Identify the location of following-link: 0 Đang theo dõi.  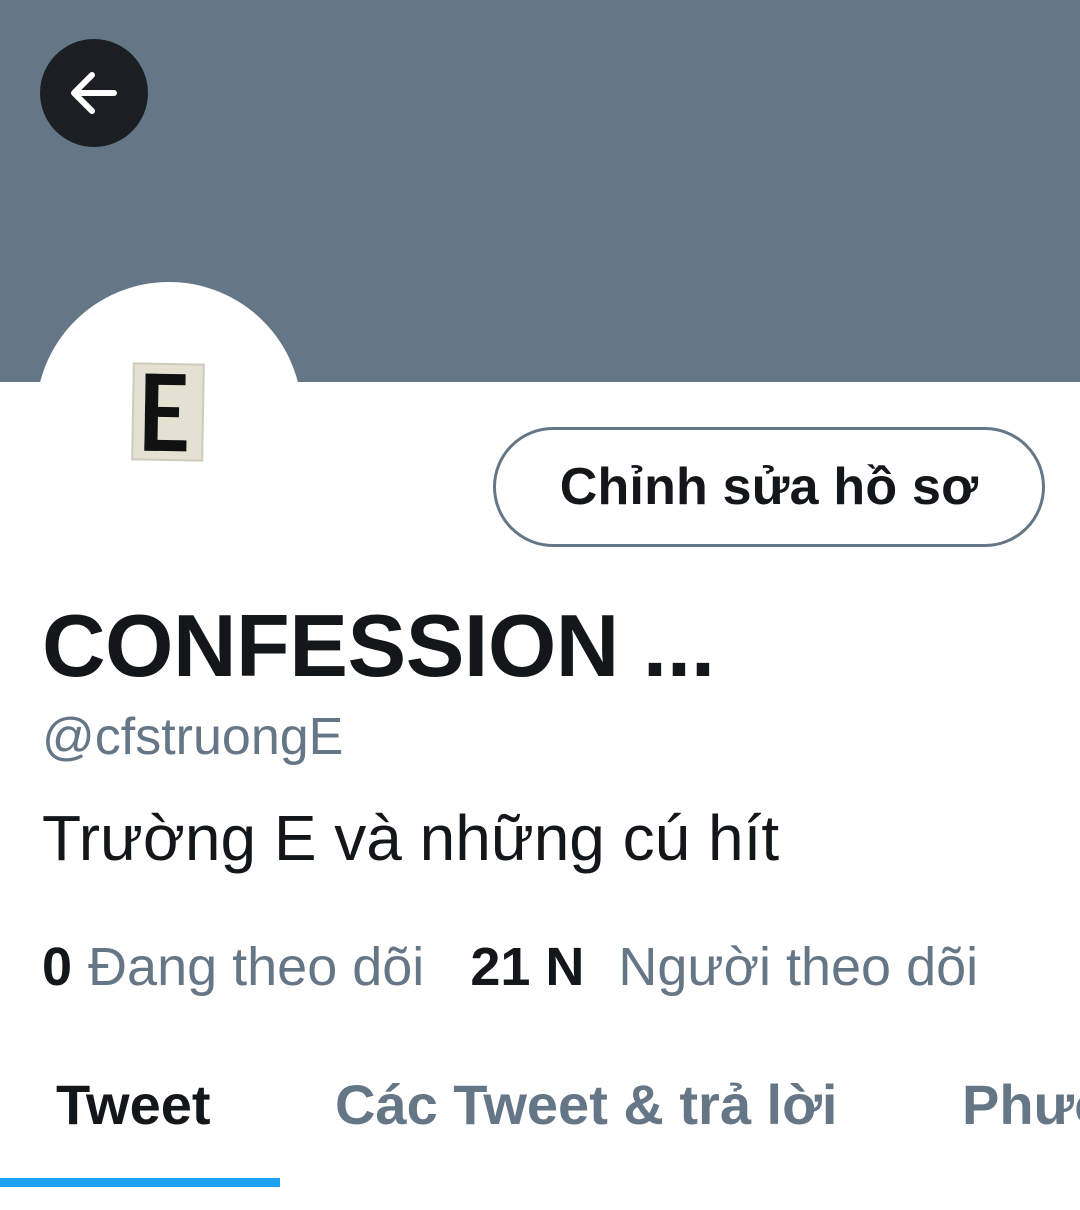
(233, 967).